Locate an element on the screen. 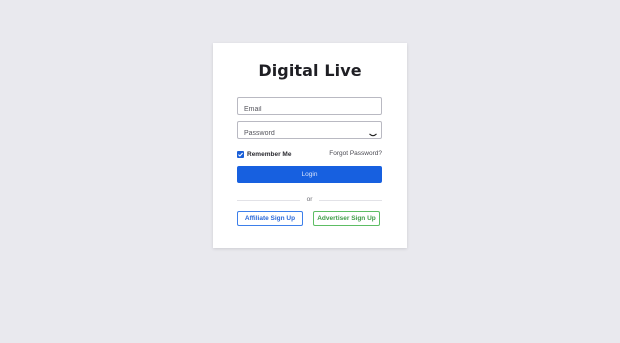  remember-label: Remember Me is located at coordinates (269, 154).